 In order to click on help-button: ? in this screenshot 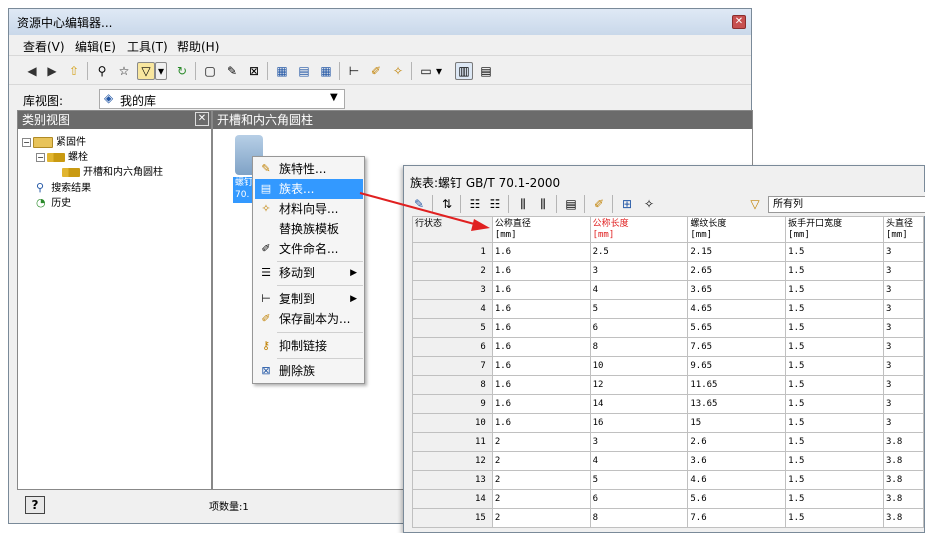, I will do `click(35, 505)`.